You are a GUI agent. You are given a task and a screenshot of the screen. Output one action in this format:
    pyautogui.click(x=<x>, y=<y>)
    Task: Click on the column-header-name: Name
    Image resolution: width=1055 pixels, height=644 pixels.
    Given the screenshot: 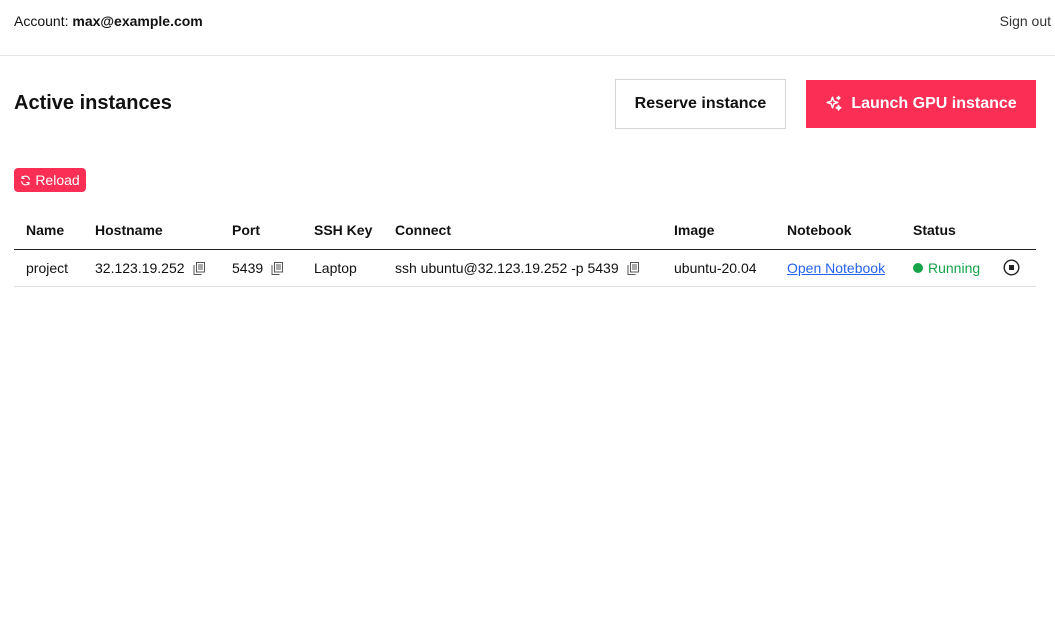 What is the action you would take?
    pyautogui.click(x=48, y=231)
    